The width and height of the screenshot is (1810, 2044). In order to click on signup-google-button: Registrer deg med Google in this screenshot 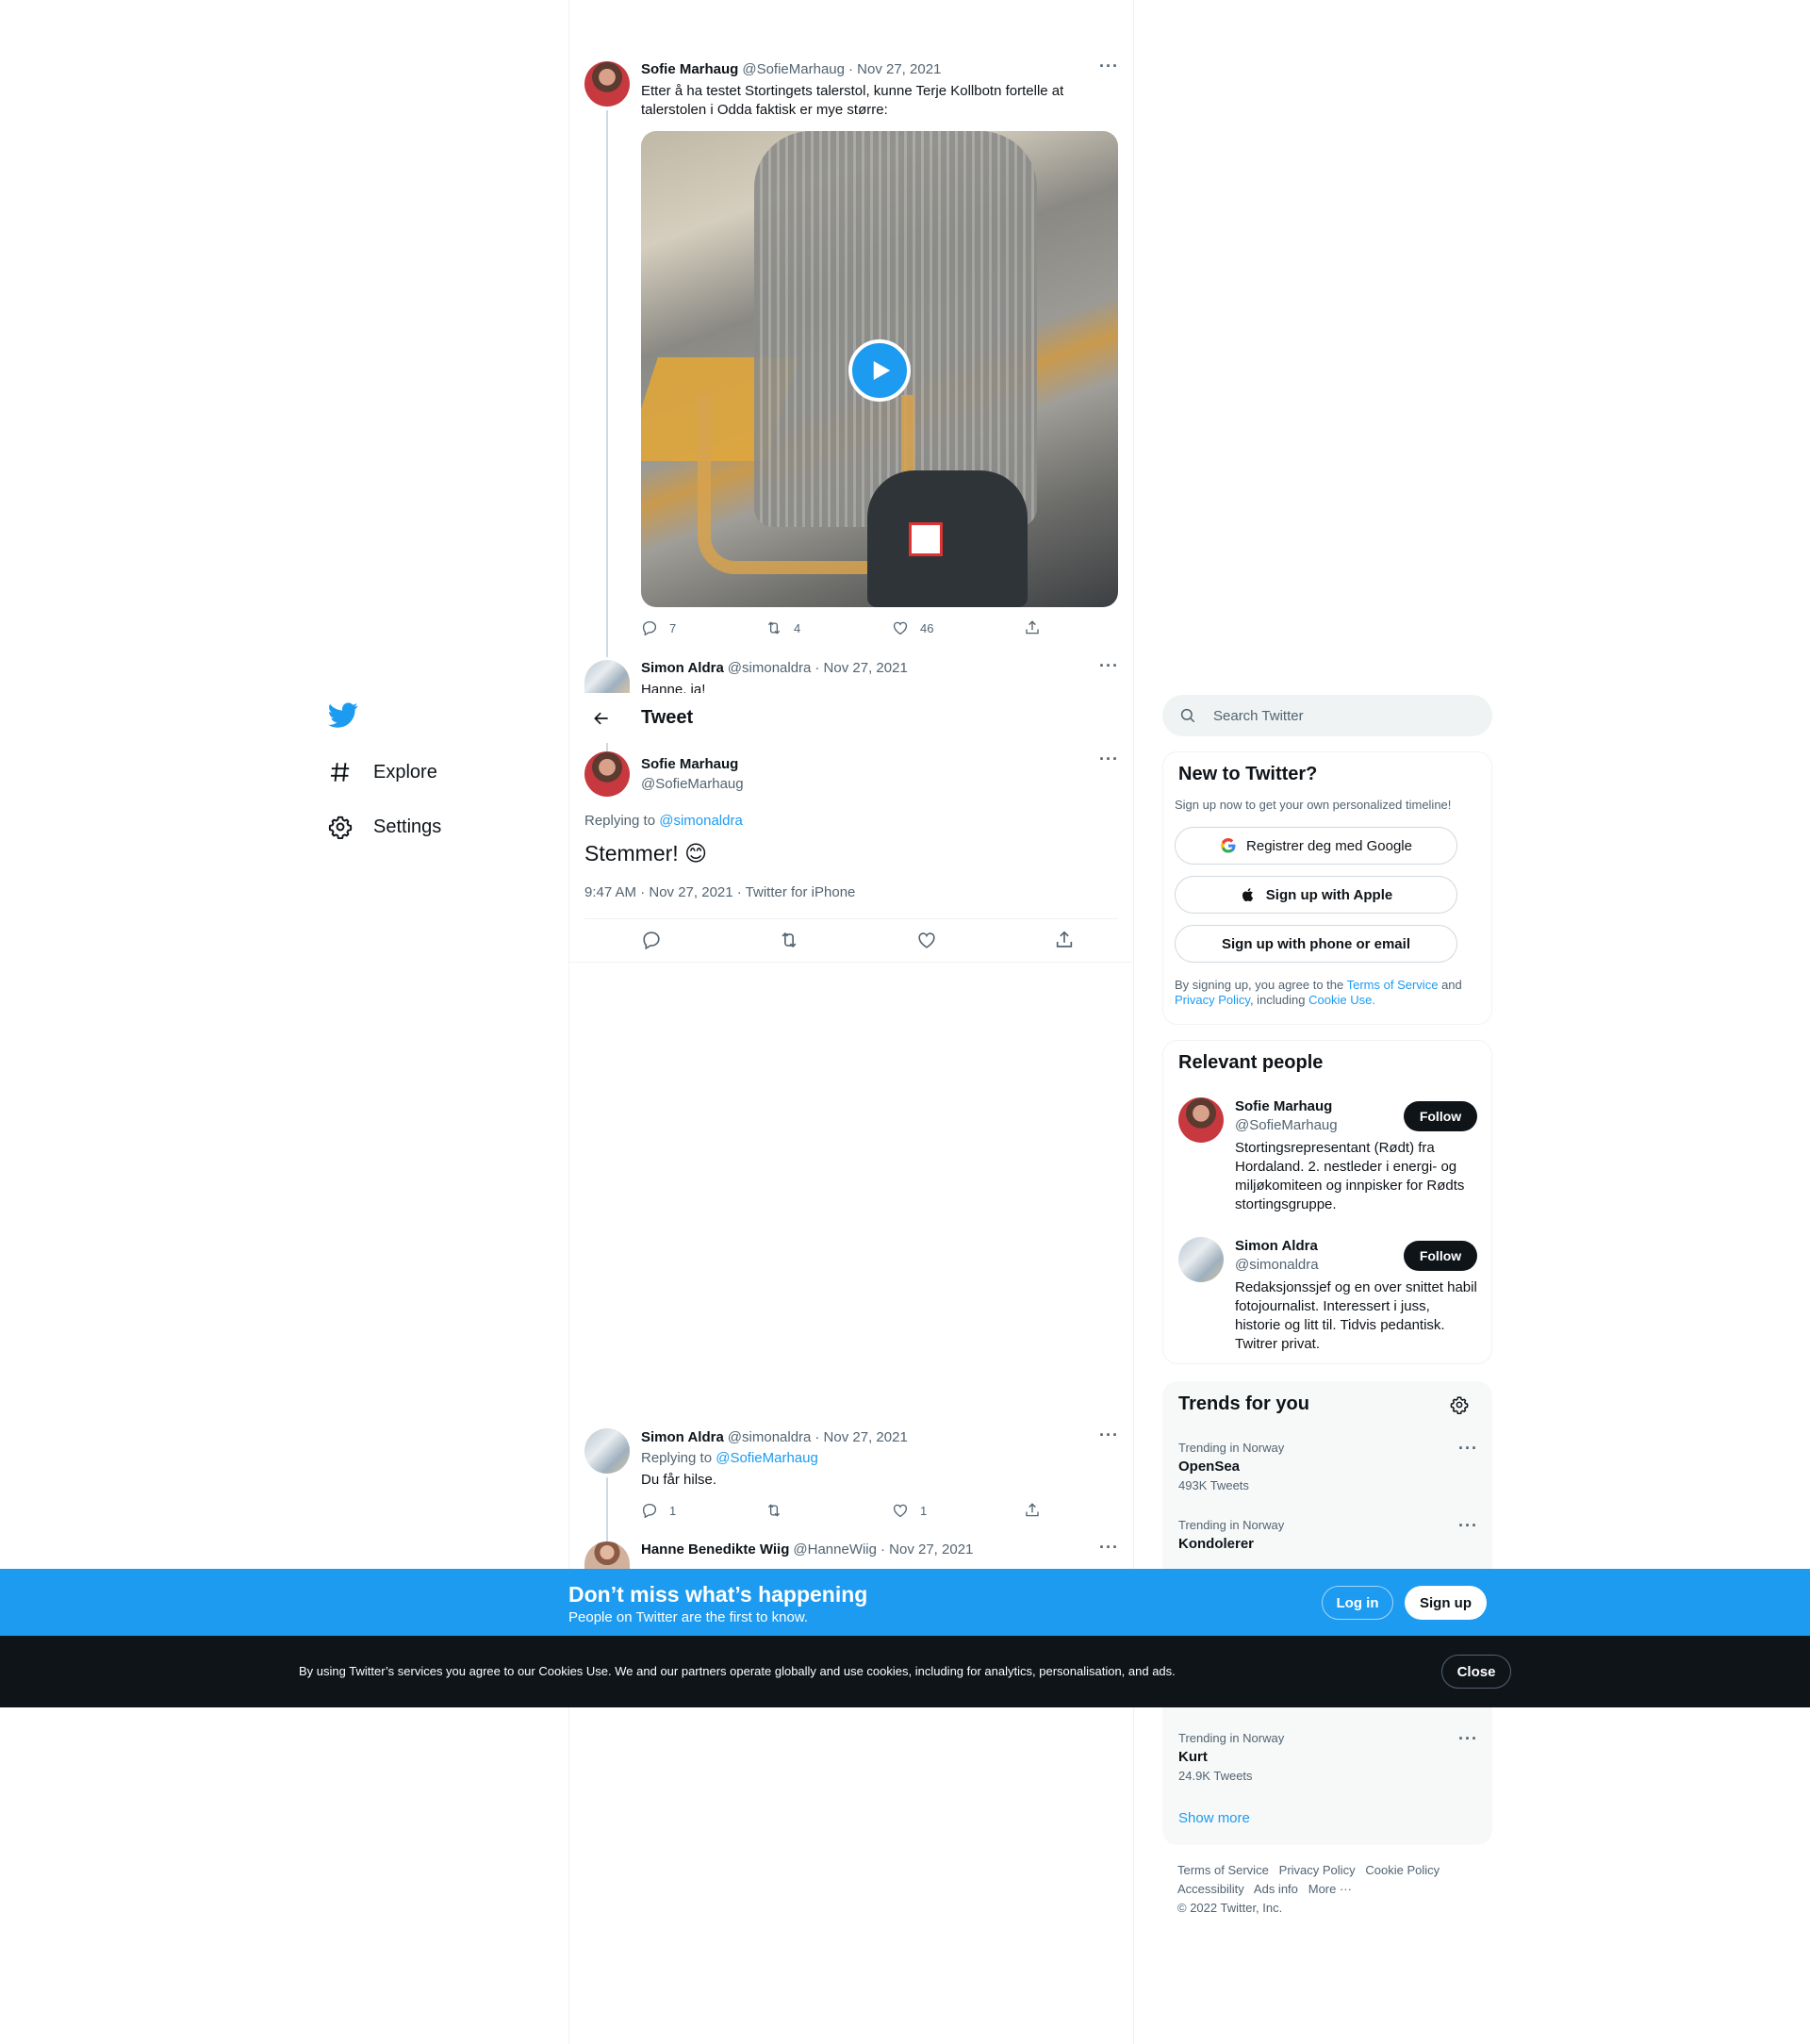, I will do `click(1316, 846)`.